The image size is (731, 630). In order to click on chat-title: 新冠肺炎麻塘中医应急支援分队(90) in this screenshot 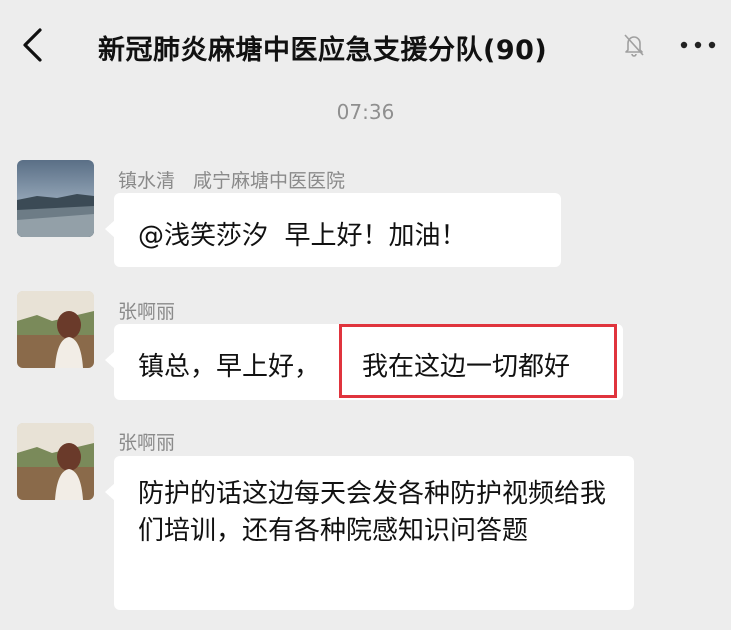, I will do `click(323, 50)`.